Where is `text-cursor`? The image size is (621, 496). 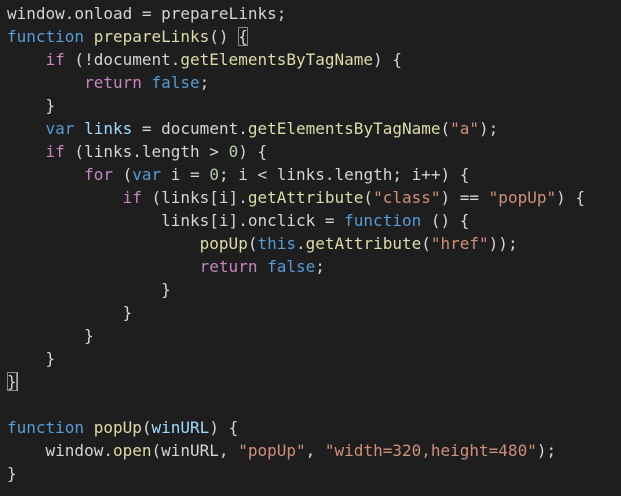
text-cursor is located at coordinates (16, 381).